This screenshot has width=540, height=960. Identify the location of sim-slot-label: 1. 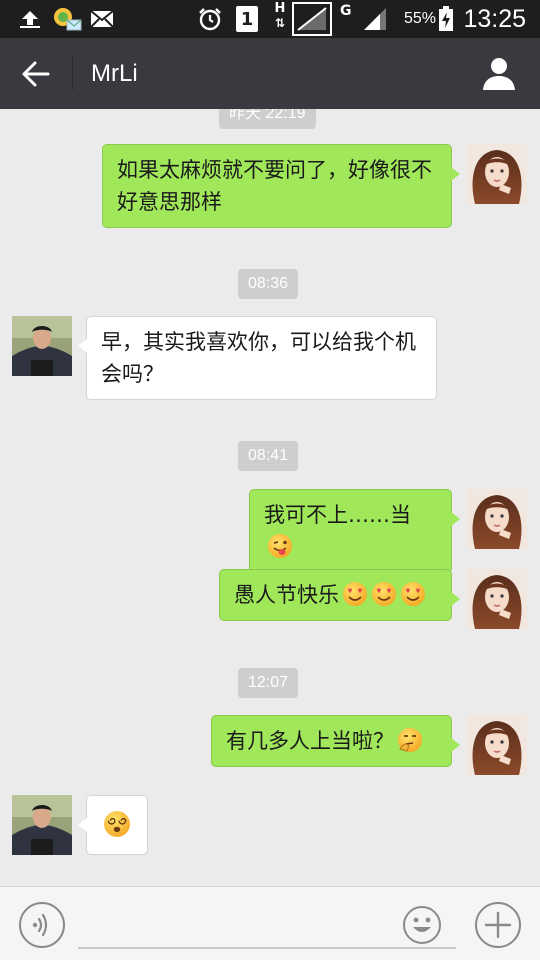
(247, 19).